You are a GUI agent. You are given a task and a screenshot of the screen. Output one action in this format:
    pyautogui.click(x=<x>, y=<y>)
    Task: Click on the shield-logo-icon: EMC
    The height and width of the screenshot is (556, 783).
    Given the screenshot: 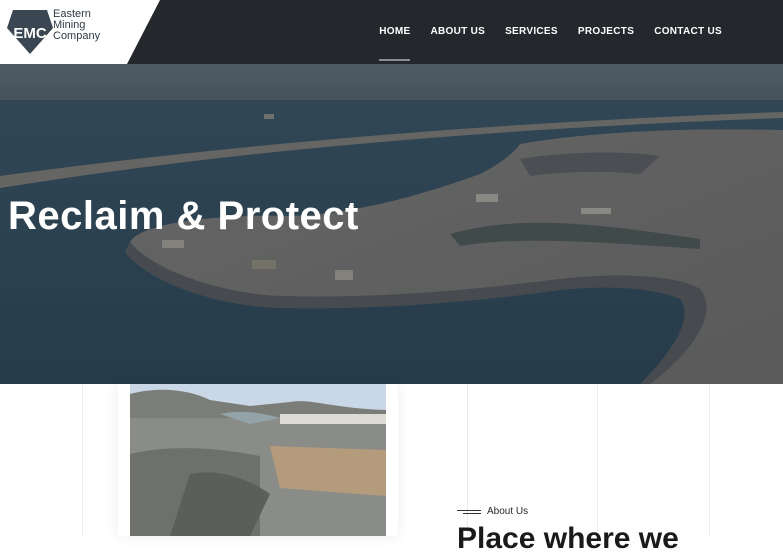 What is the action you would take?
    pyautogui.click(x=30, y=32)
    